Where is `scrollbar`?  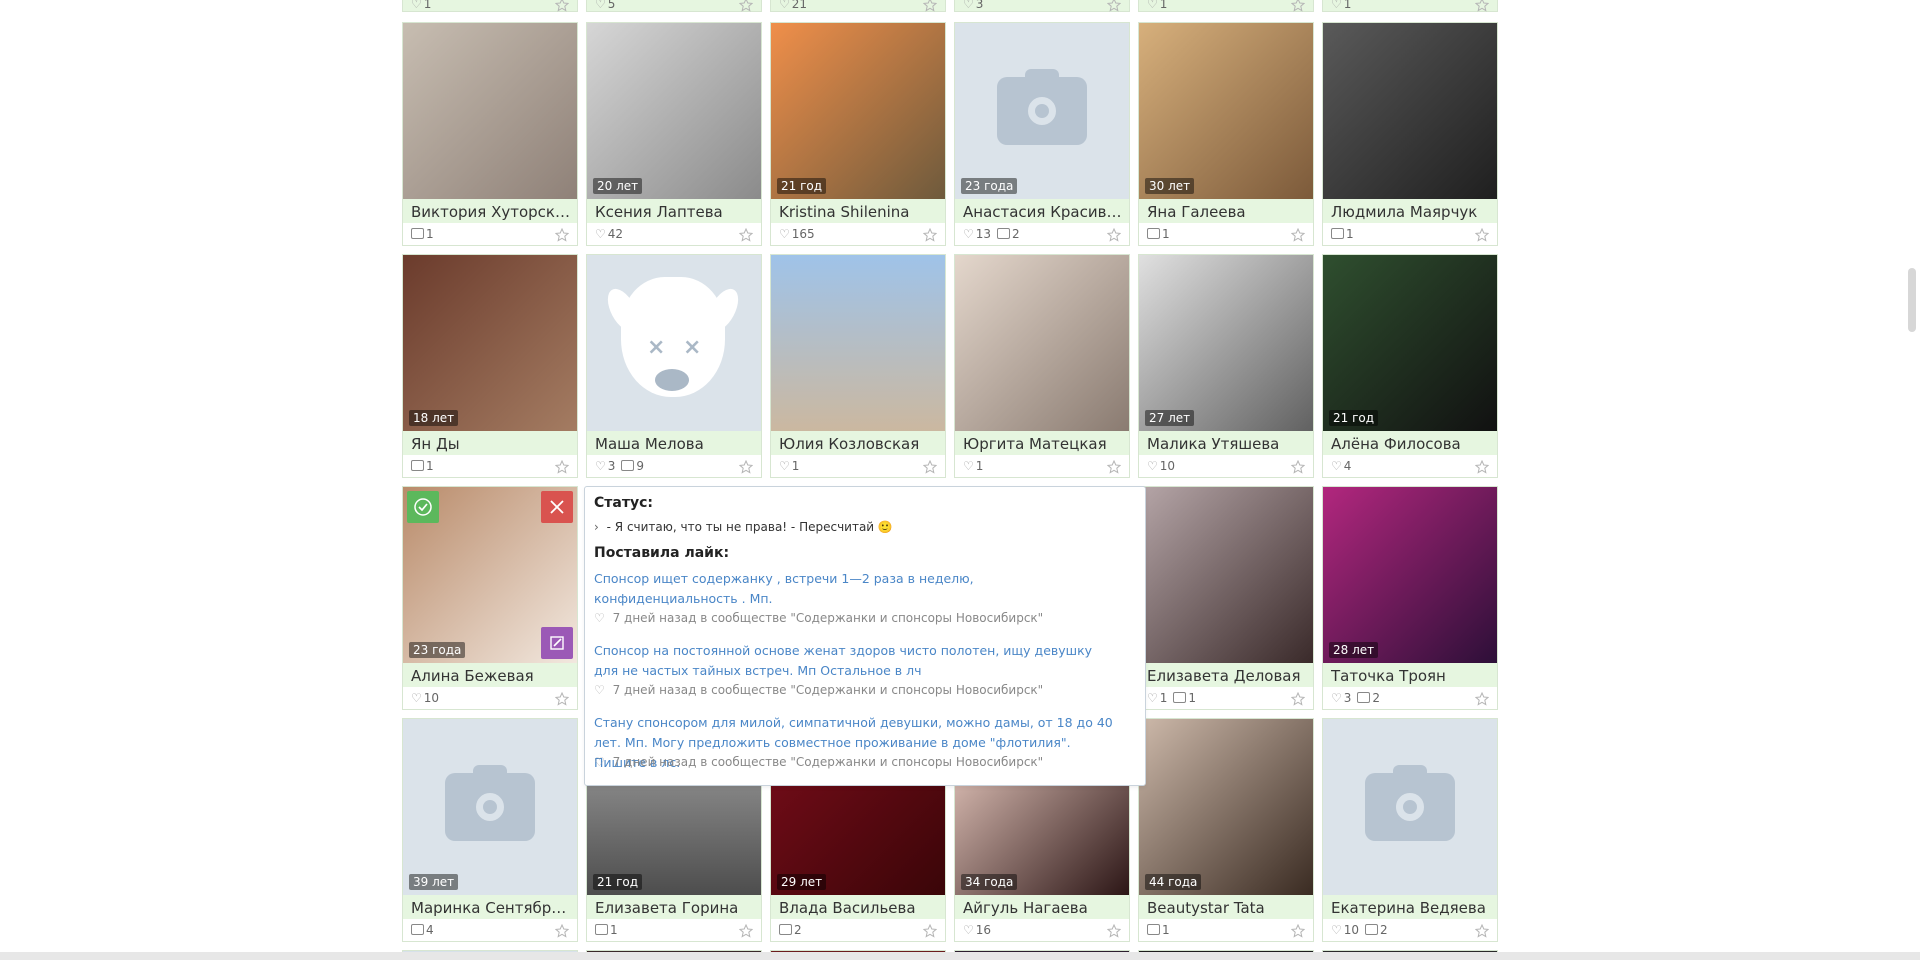
scrollbar is located at coordinates (1911, 480).